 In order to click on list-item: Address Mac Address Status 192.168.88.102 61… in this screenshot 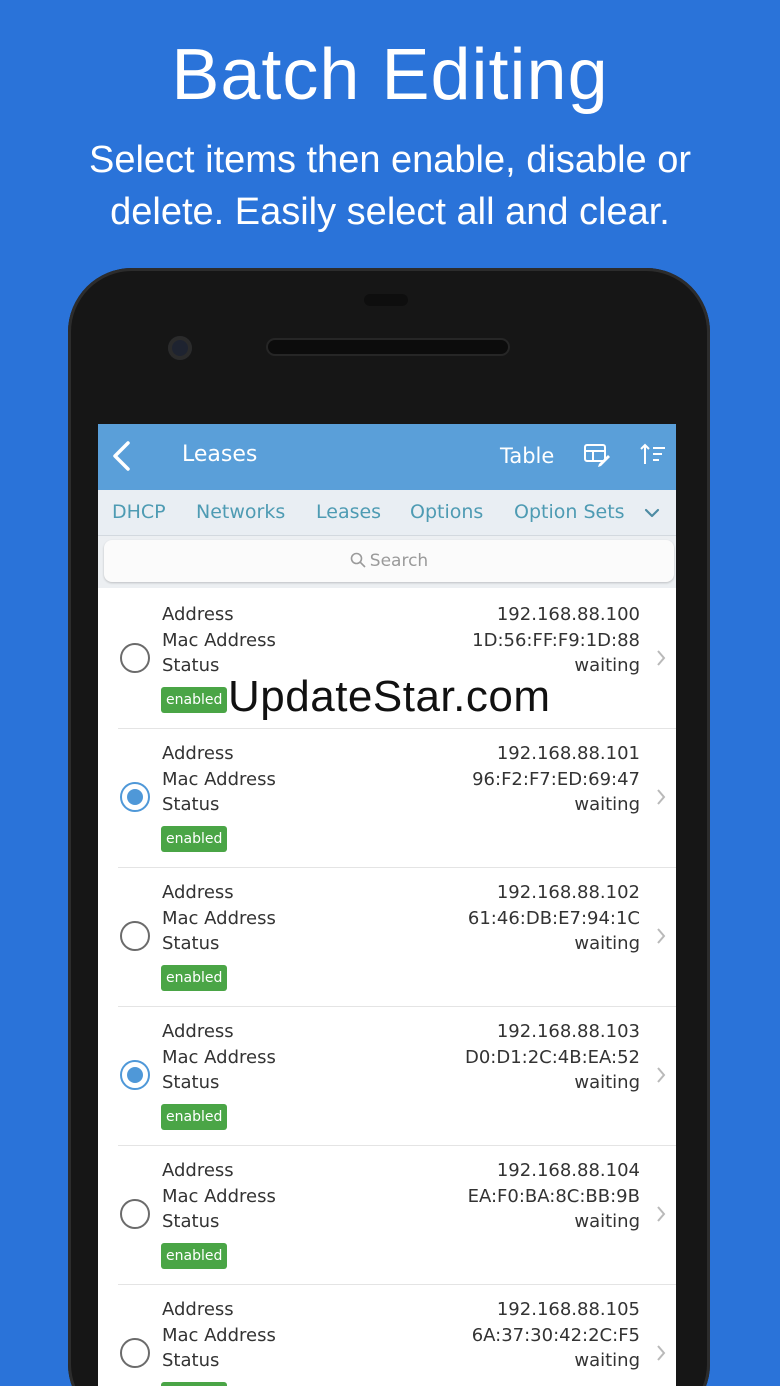, I will do `click(387, 937)`.